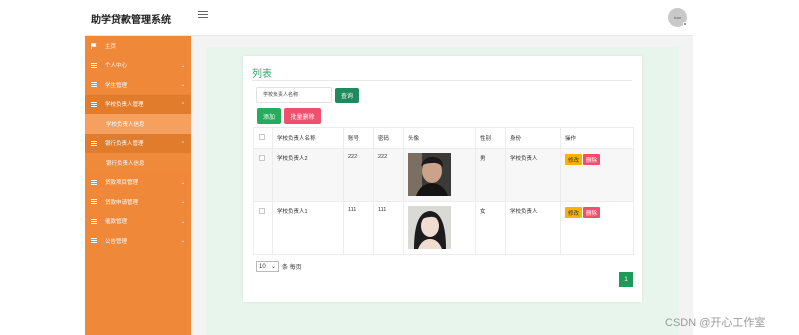 Image resolution: width=799 pixels, height=335 pixels. What do you see at coordinates (292, 268) in the screenshot?
I see `per-page-label: 条 每页` at bounding box center [292, 268].